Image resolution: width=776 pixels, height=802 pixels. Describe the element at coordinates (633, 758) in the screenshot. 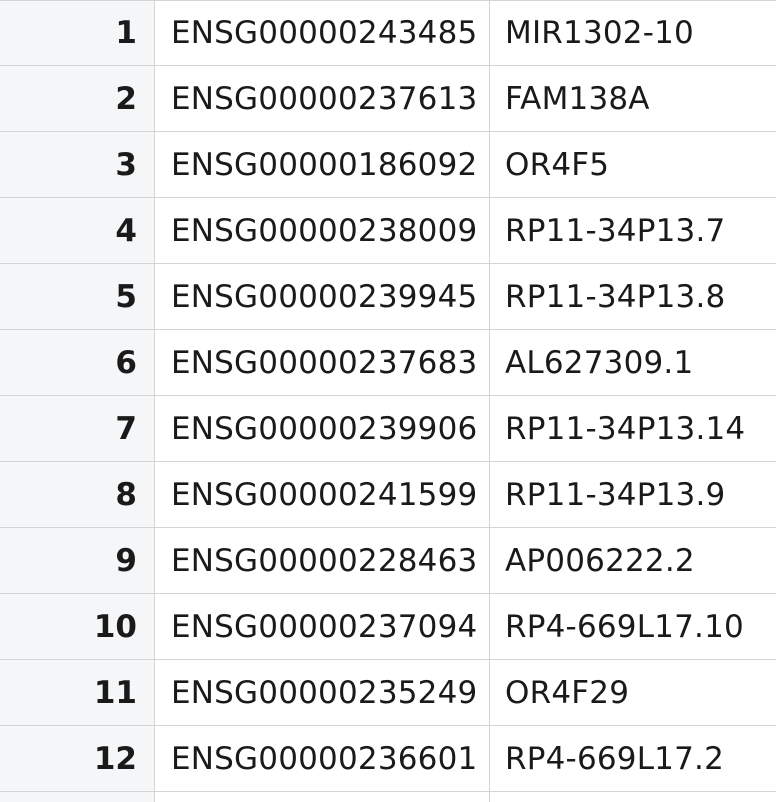

I see `gene-name-cell: RP4-669L17.2` at that location.